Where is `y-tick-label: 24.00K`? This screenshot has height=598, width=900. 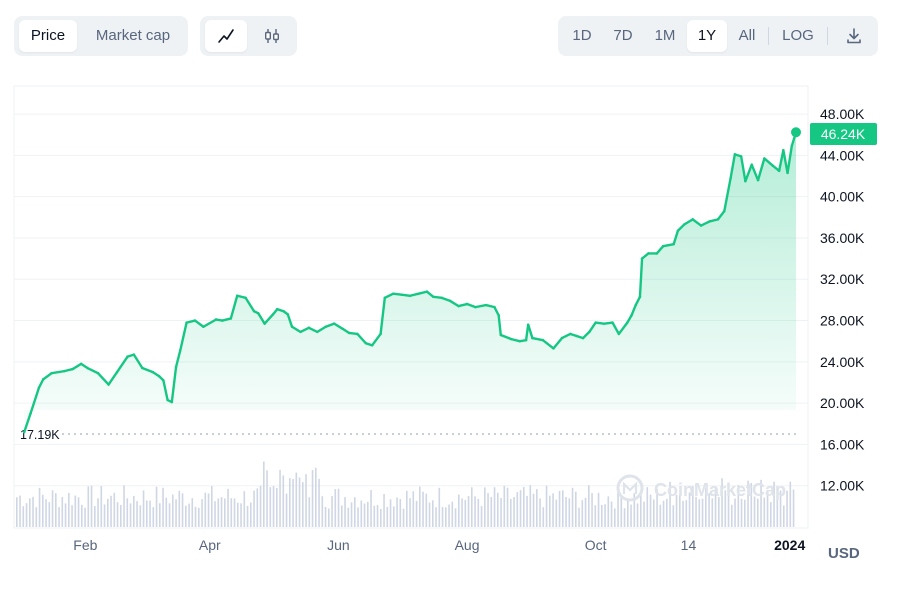 y-tick-label: 24.00K is located at coordinates (842, 362).